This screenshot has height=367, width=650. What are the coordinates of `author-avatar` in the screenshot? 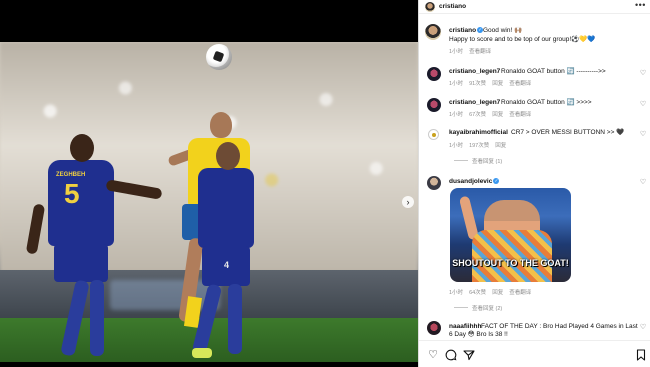 It's located at (430, 7).